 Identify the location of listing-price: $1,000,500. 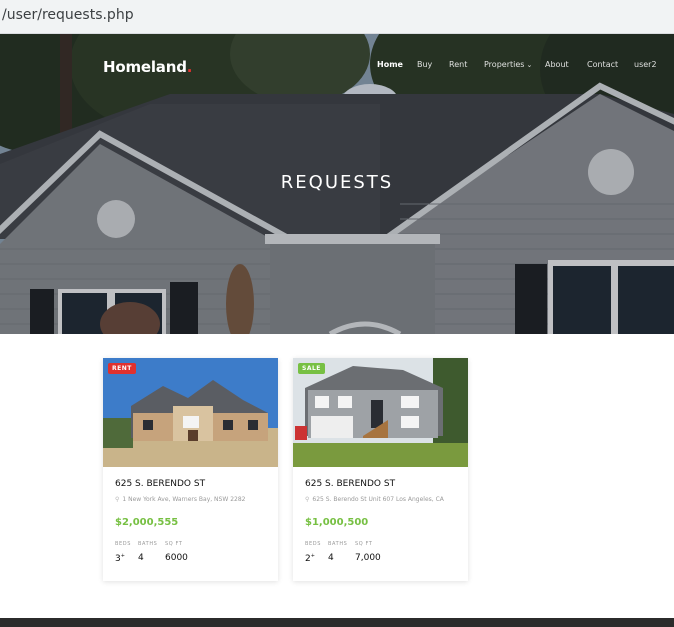
(337, 522).